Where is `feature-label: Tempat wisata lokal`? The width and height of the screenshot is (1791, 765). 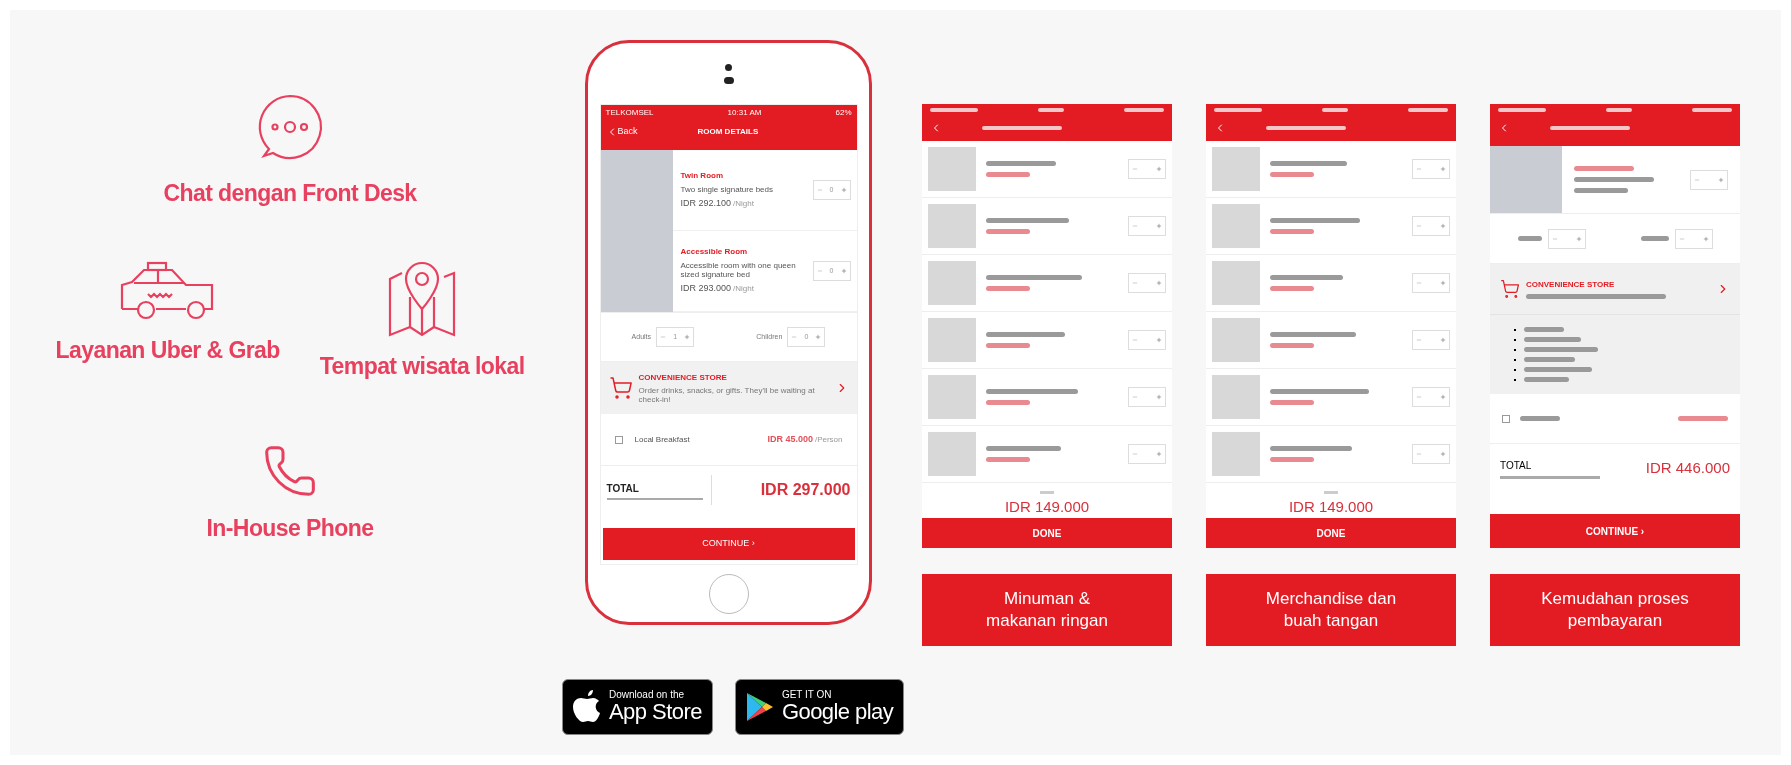
feature-label: Tempat wisata lokal is located at coordinates (422, 366).